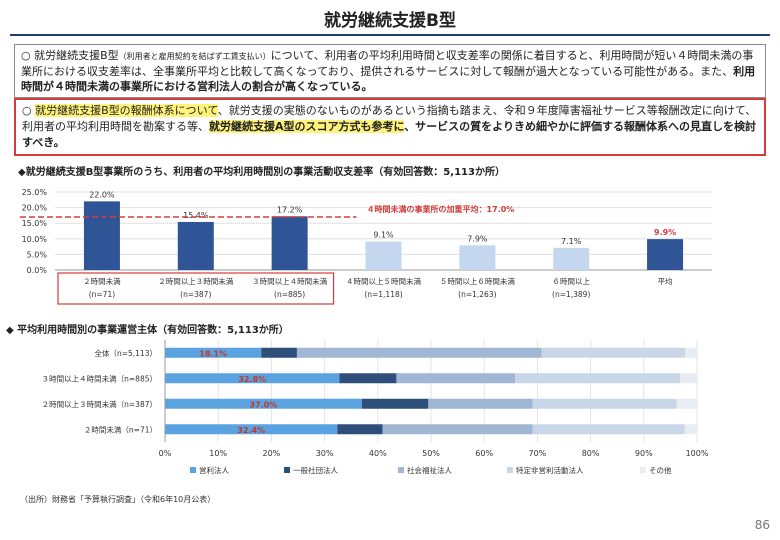  I want to click on bar-value-label: 9.1%, so click(383, 235).